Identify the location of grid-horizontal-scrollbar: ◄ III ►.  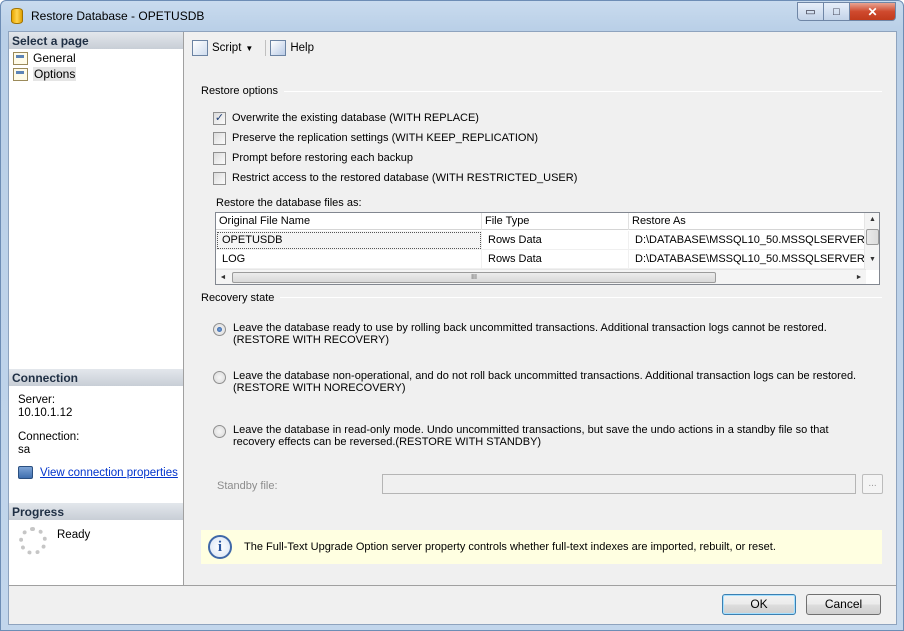
(541, 276).